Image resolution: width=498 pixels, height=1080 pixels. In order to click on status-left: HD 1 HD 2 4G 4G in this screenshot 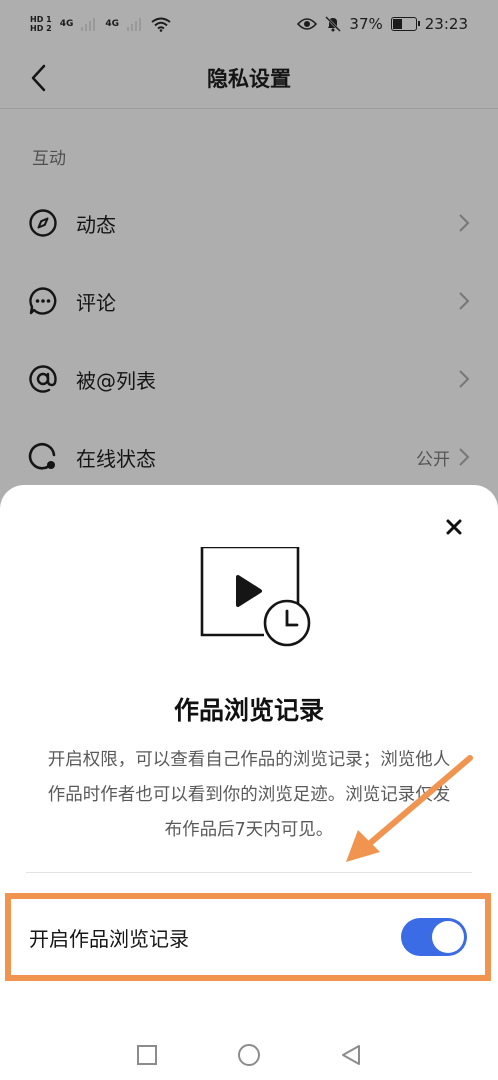, I will do `click(100, 24)`.